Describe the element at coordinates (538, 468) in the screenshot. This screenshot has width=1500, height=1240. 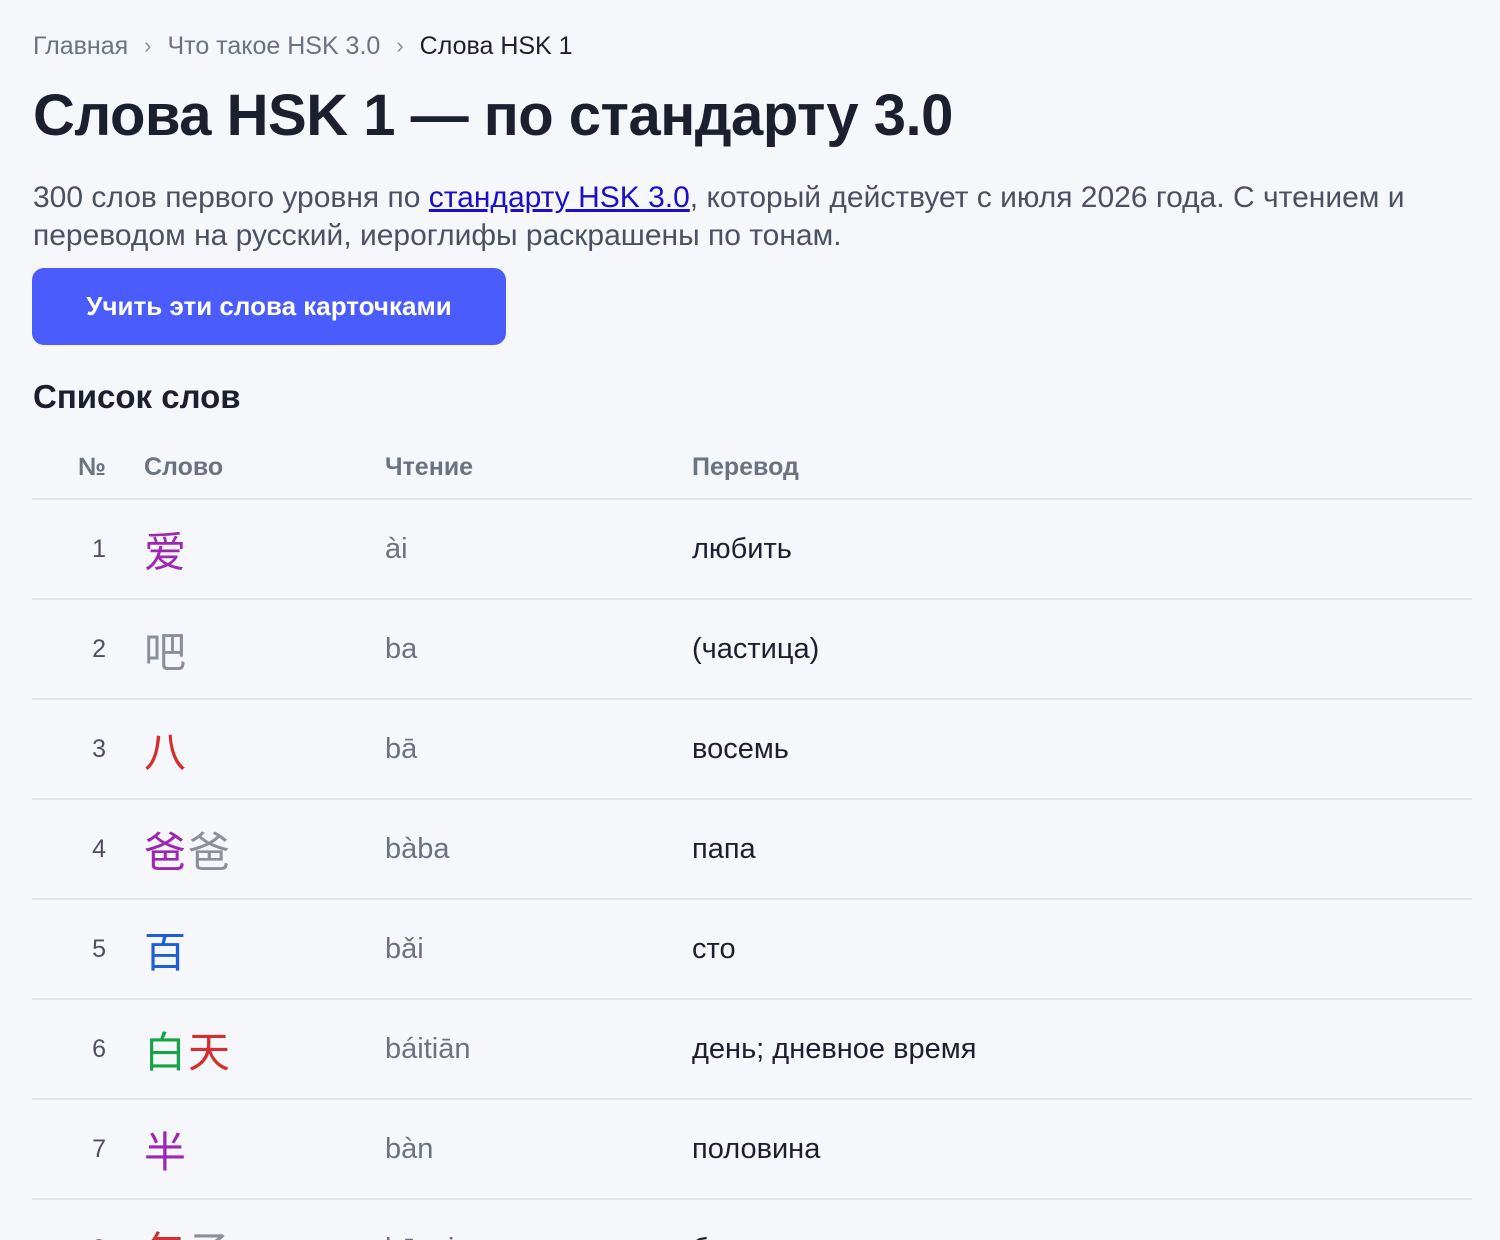
I see `header-reading: Чтение` at that location.